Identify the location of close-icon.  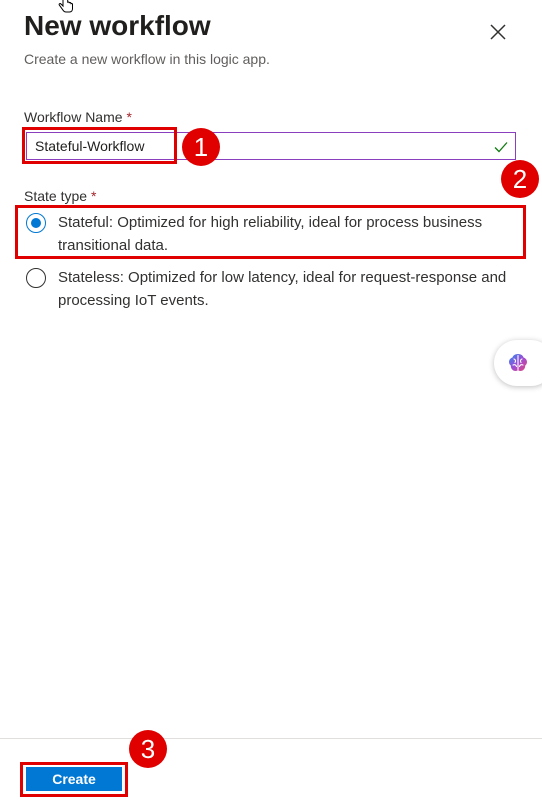
(498, 32).